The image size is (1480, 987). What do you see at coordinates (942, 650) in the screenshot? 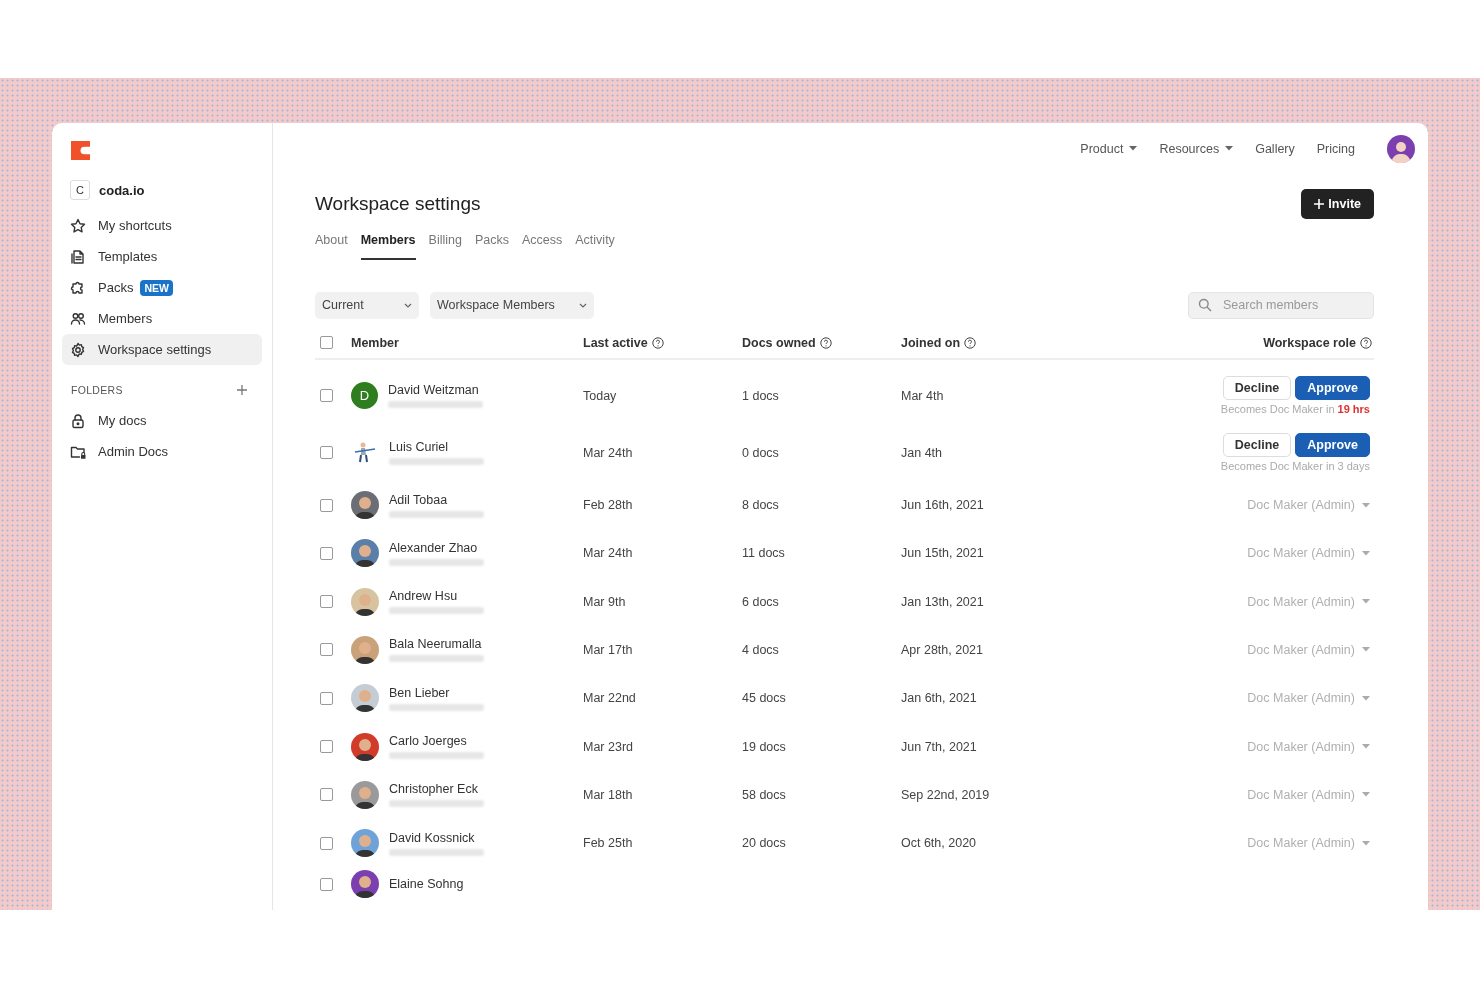
I see `joined-date: Apr 28th, 2021` at bounding box center [942, 650].